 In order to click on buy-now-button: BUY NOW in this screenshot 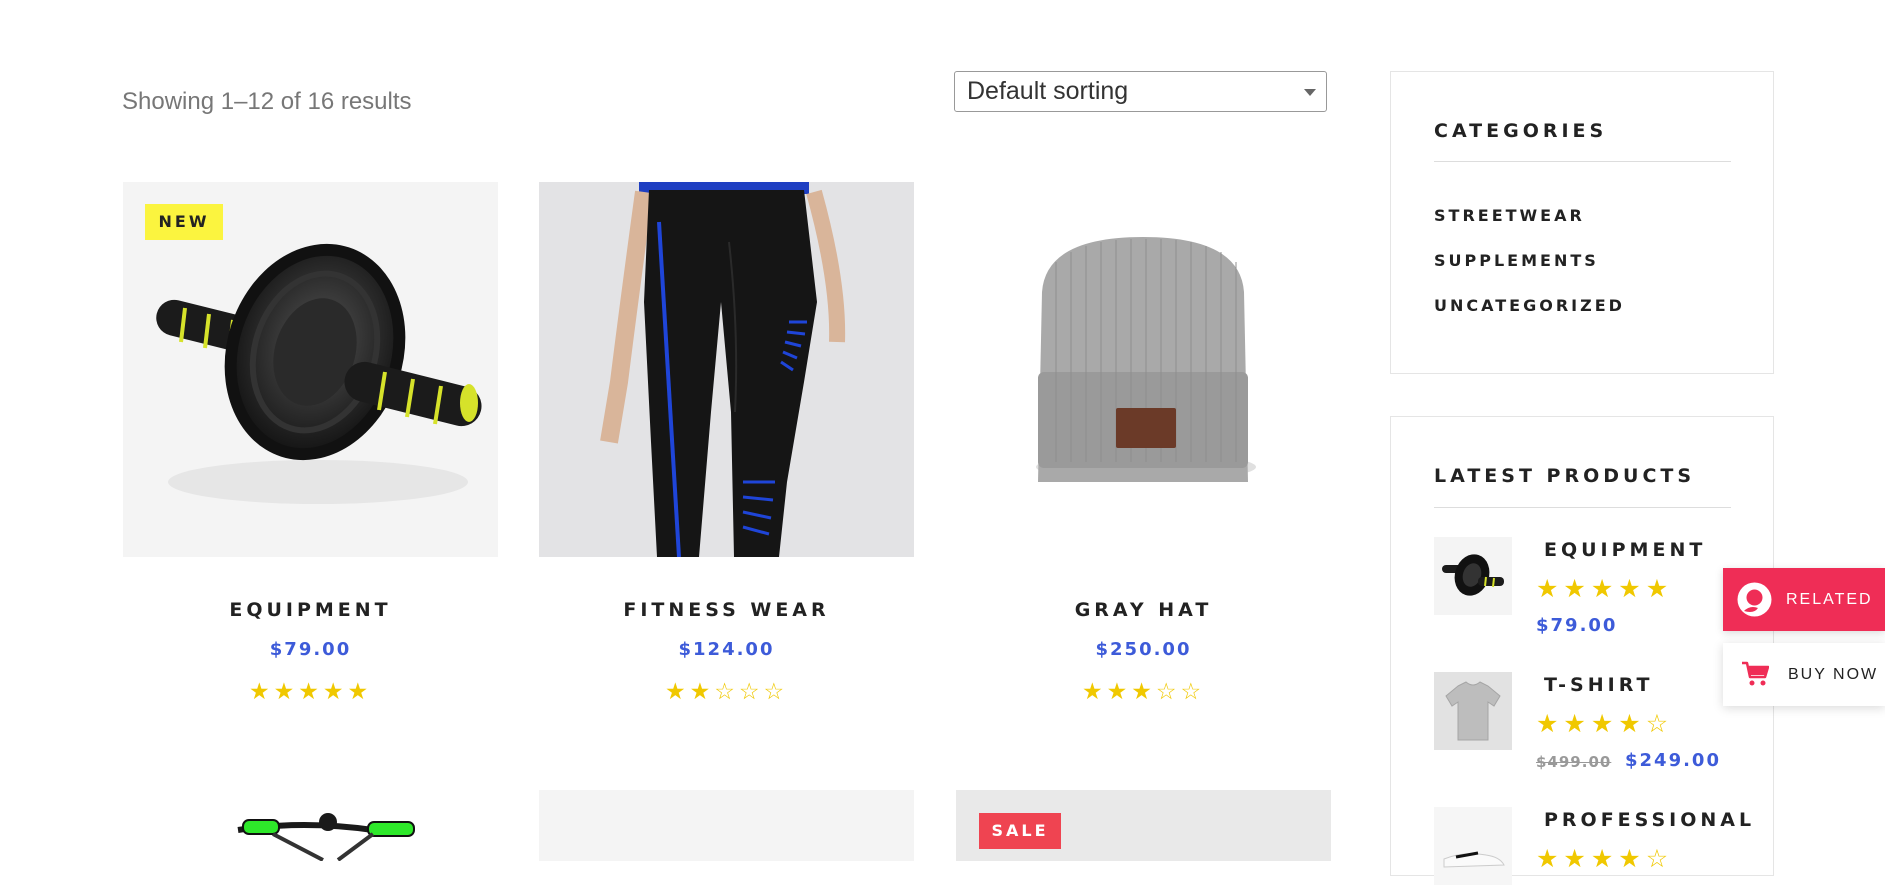, I will do `click(1804, 674)`.